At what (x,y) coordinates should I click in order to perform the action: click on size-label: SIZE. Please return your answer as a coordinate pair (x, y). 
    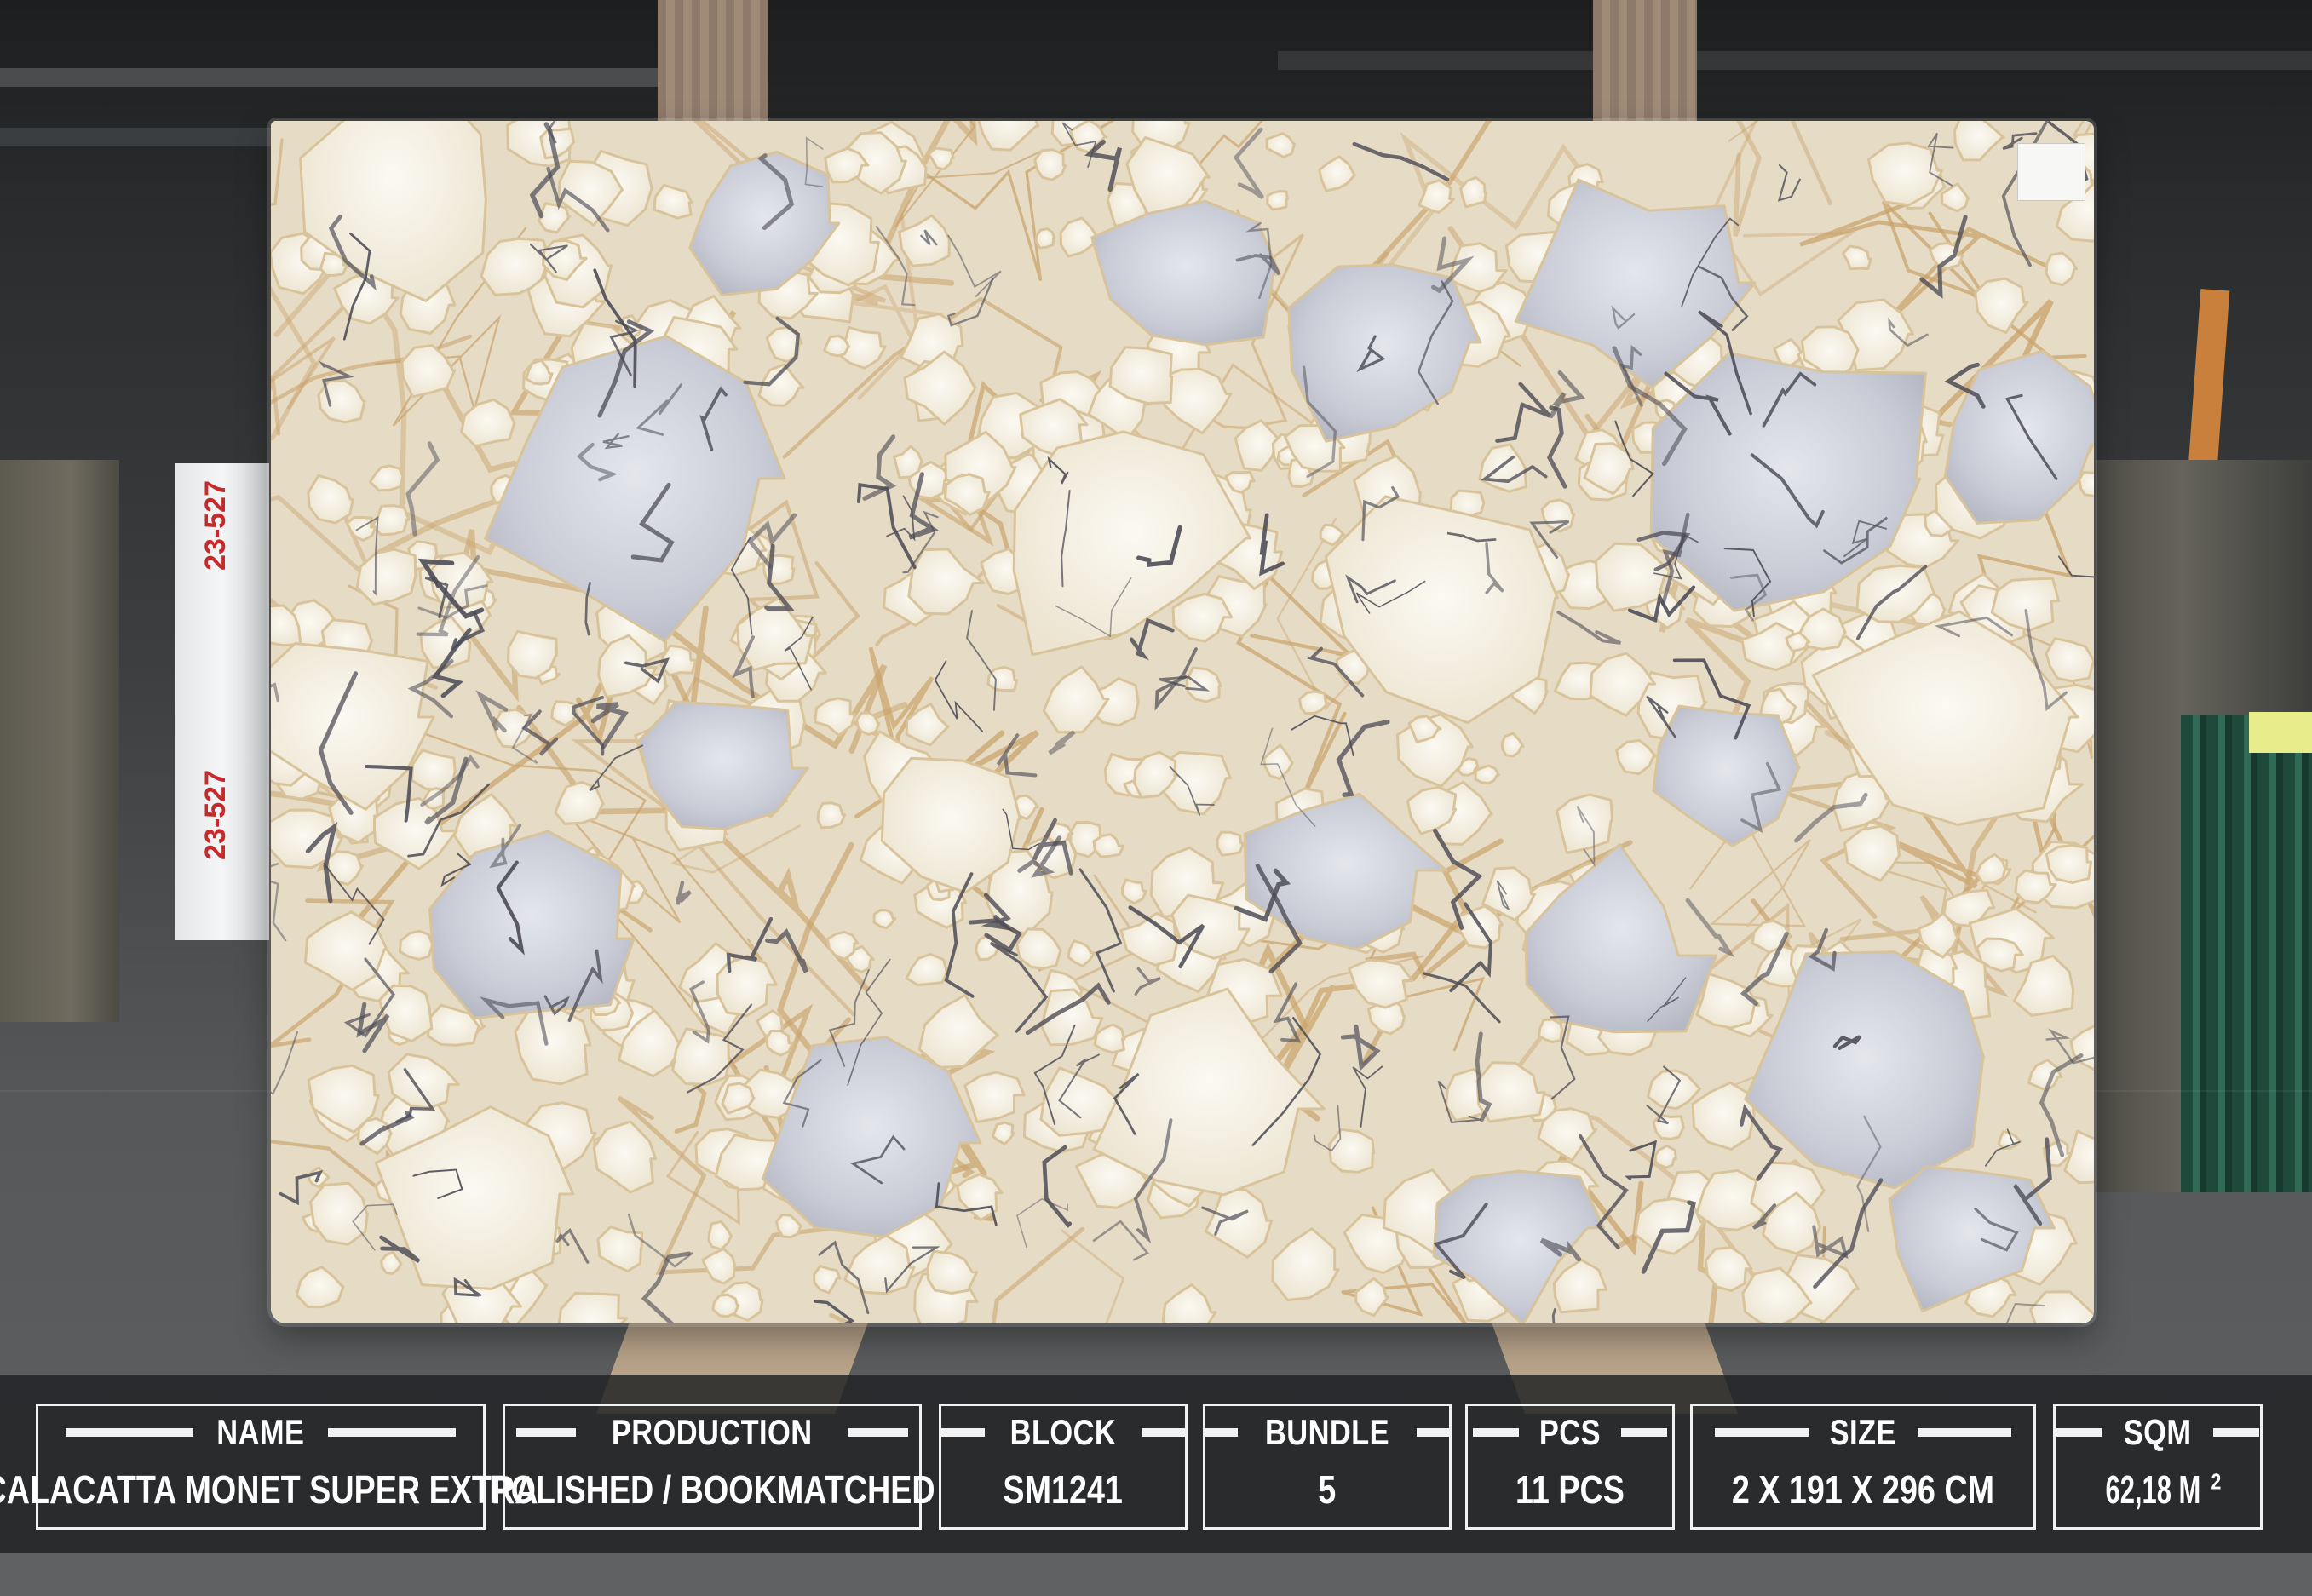
    Looking at the image, I should click on (1863, 1432).